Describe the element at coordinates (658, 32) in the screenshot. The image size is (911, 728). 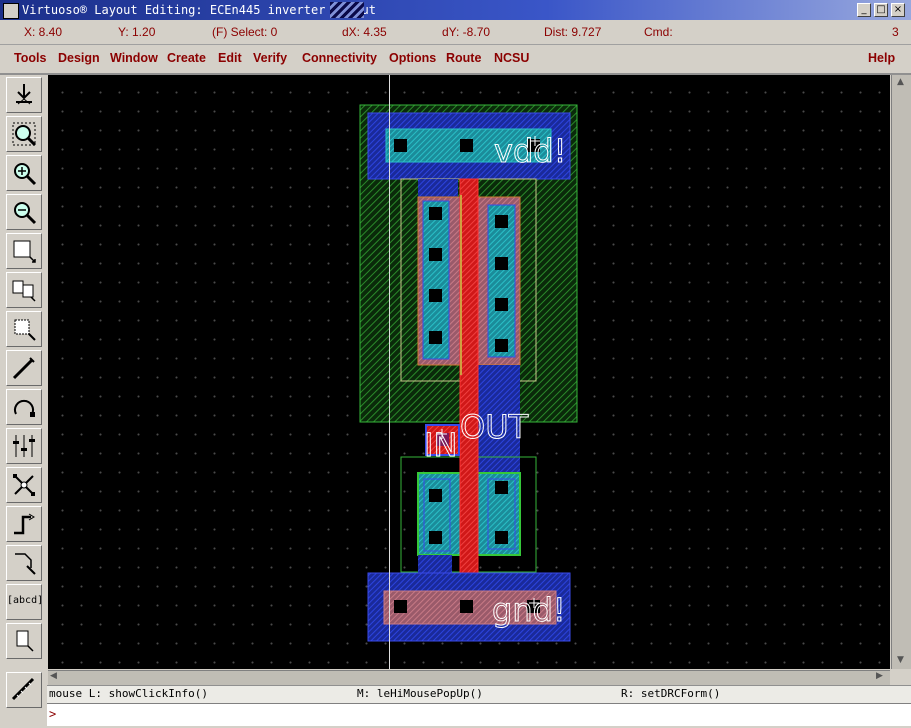
I see `command-readout: Cmd:` at that location.